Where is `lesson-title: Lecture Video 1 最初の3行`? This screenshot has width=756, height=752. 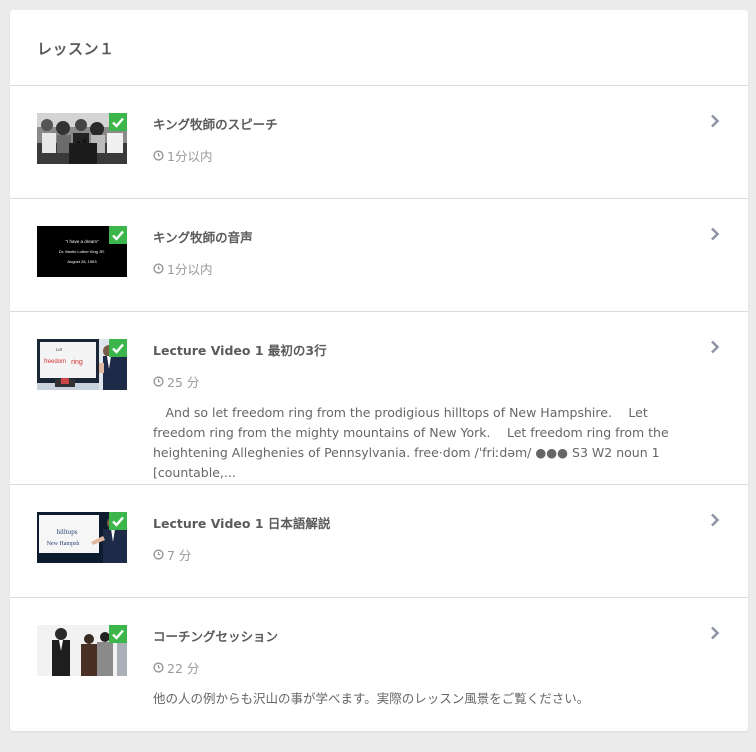
lesson-title: Lecture Video 1 最初の3行 is located at coordinates (420, 349).